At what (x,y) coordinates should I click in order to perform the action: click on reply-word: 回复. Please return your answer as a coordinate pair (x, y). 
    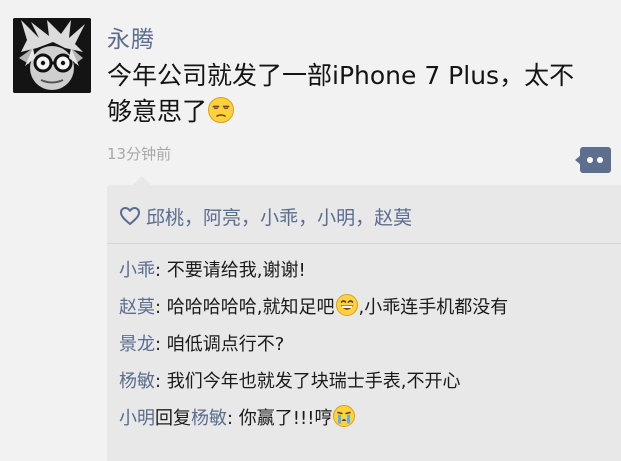
    Looking at the image, I should click on (173, 418).